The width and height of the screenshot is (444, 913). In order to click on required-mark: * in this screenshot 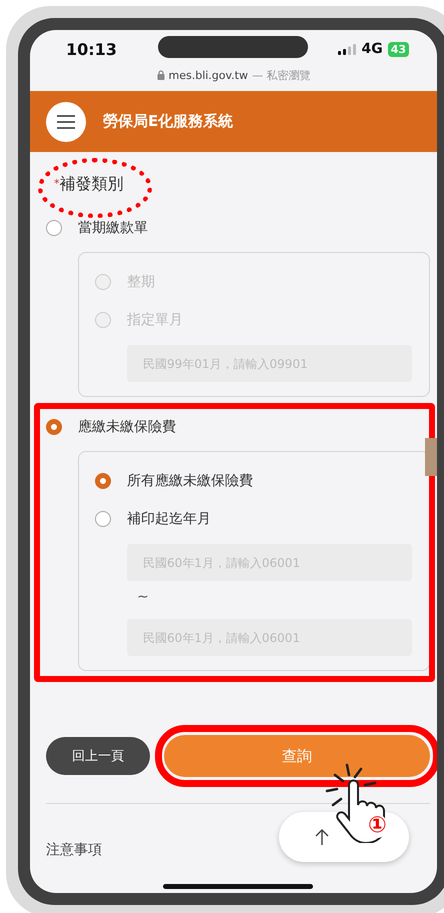, I will do `click(57, 183)`.